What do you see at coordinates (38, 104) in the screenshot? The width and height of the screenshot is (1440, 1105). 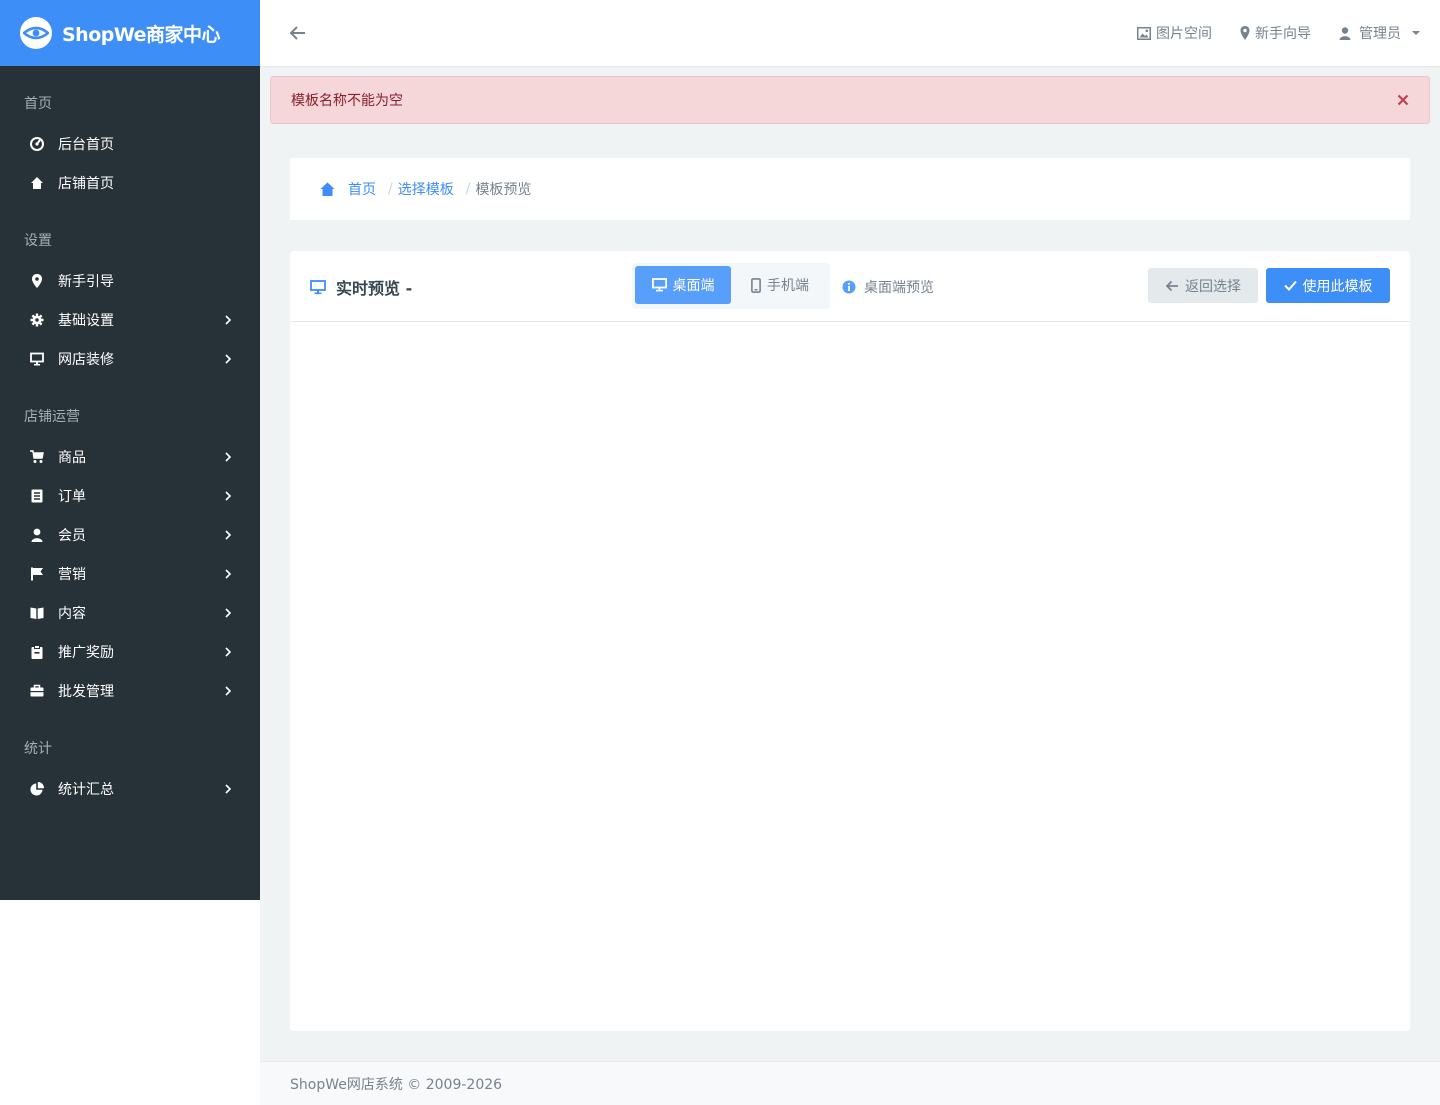 I see `nav-section-home: 首页` at bounding box center [38, 104].